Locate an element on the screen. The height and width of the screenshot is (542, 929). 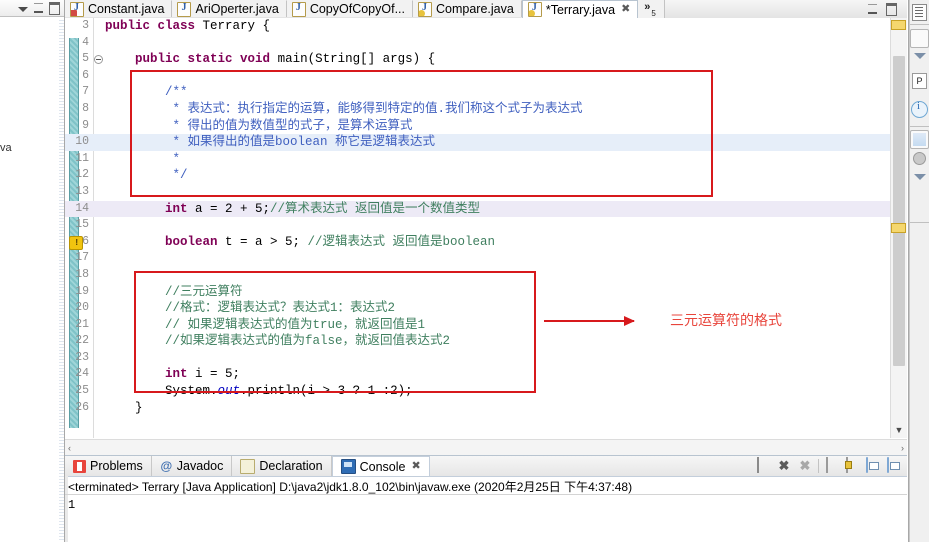
outline-view-icon is located at coordinates (919, 12).